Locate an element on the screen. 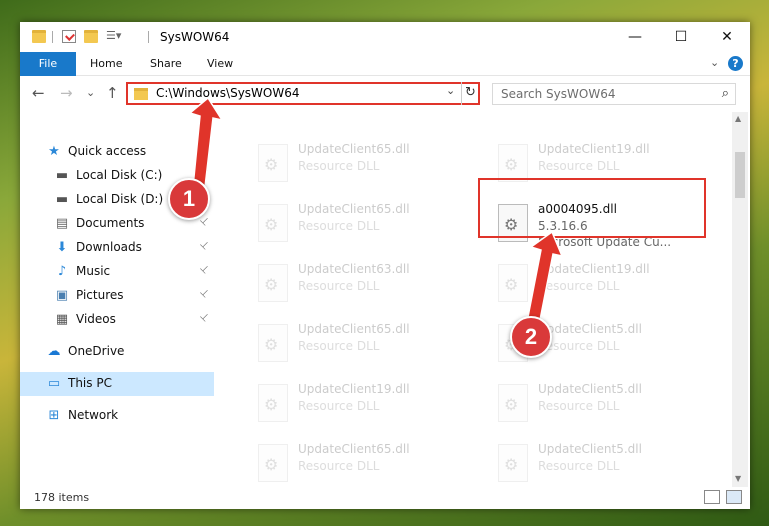 The height and width of the screenshot is (526, 769). scroll-up-icon: ▲ is located at coordinates (738, 118).